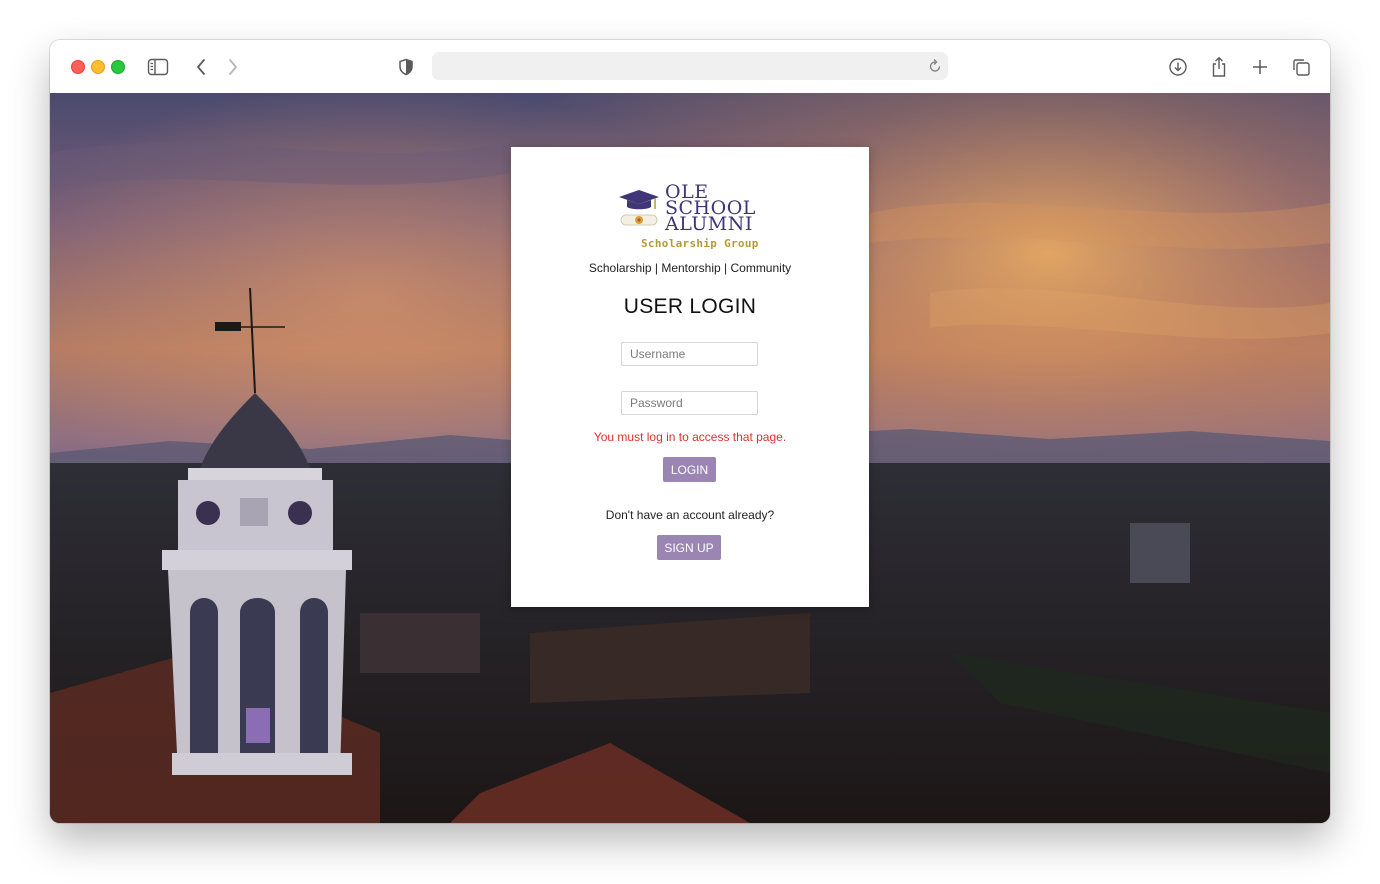 The width and height of the screenshot is (1380, 884). What do you see at coordinates (935, 68) in the screenshot?
I see `reload-icon` at bounding box center [935, 68].